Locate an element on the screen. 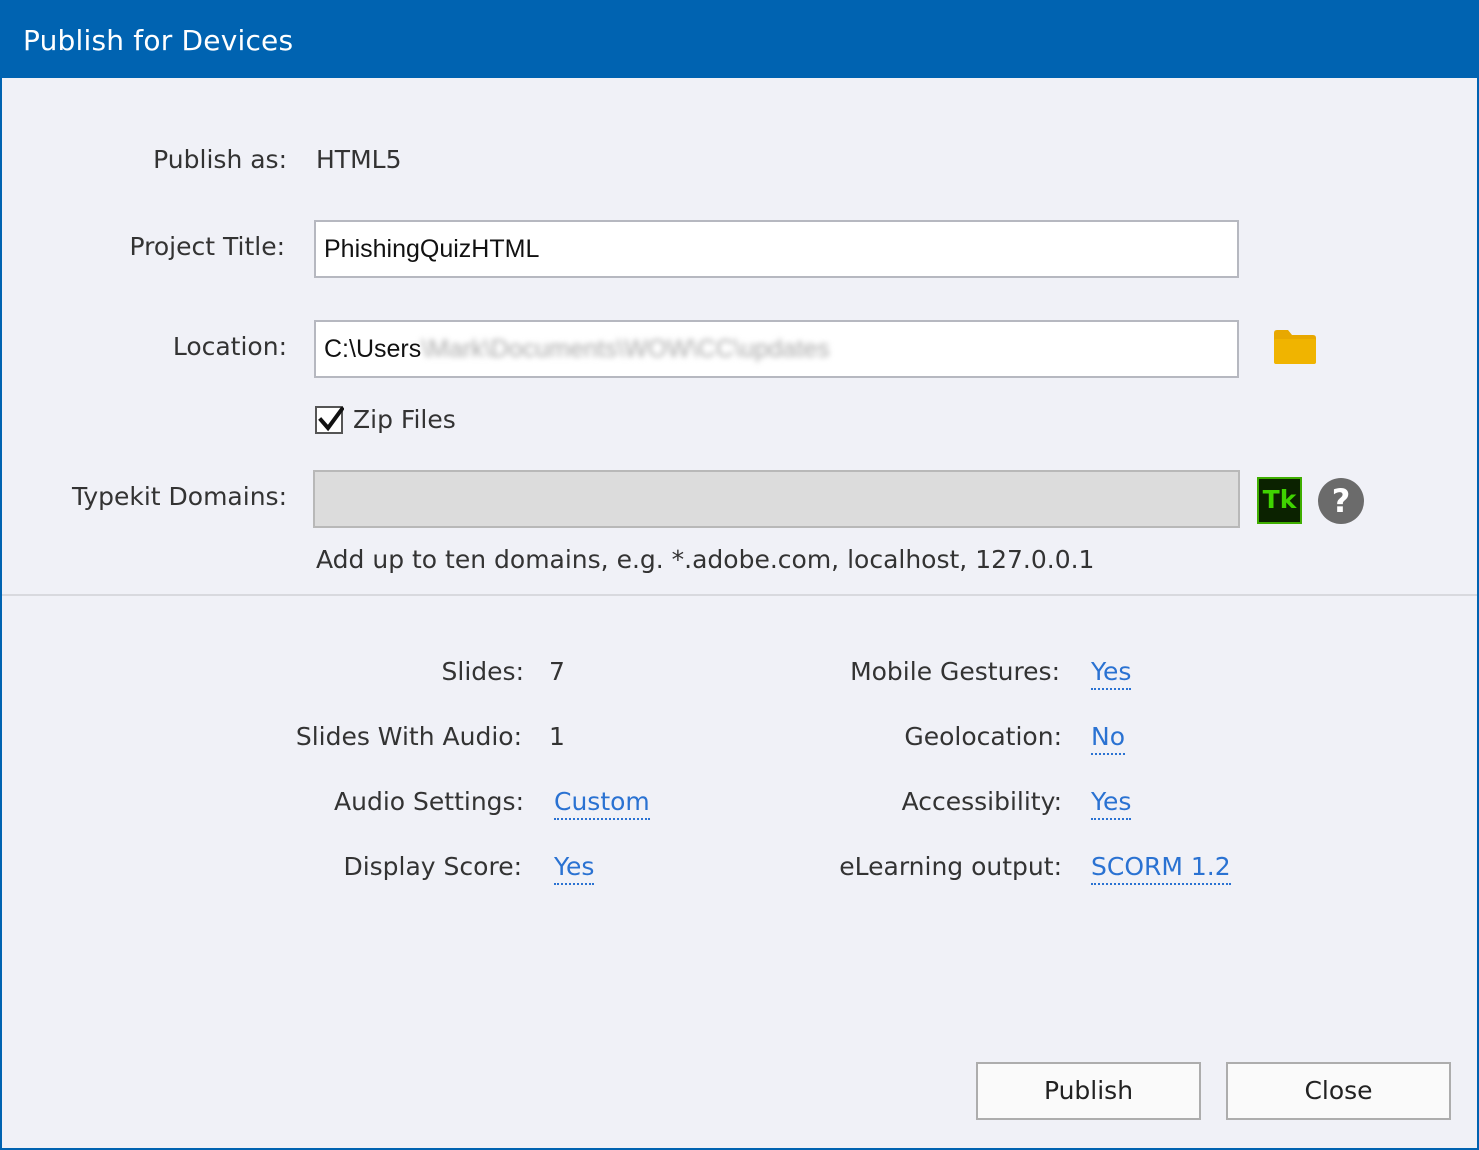 The height and width of the screenshot is (1150, 1479). slides-with-audio-label: Slides With Audio: is located at coordinates (408, 736).